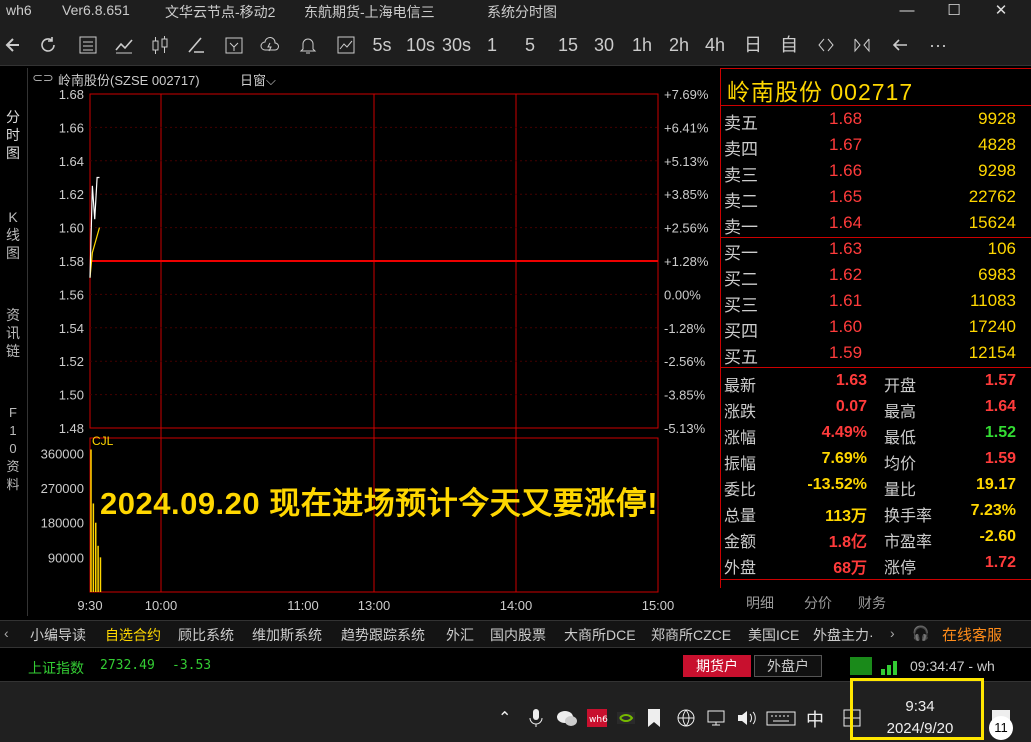  Describe the element at coordinates (492, 45) in the screenshot. I see `period-1m: 1` at that location.